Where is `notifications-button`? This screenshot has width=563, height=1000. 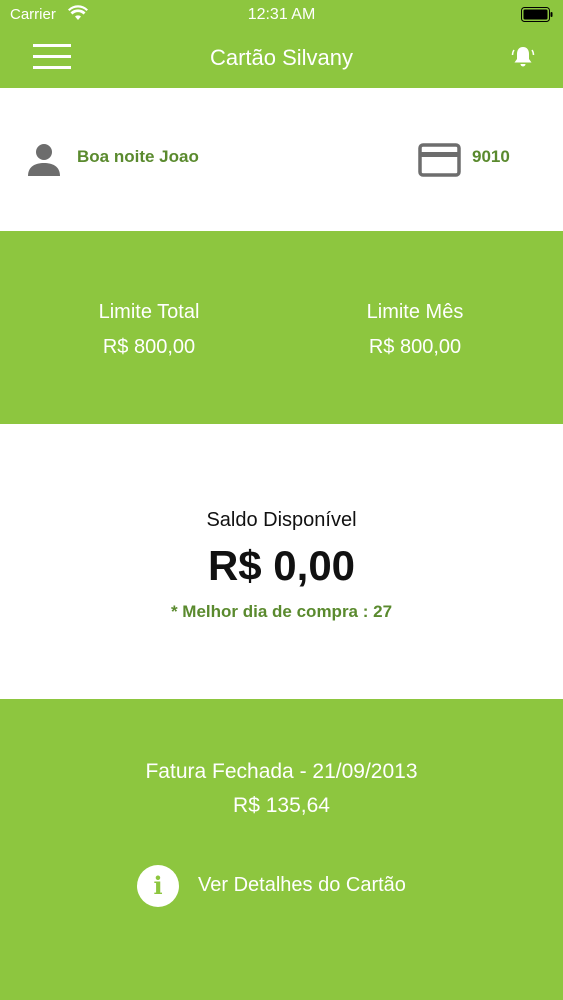 notifications-button is located at coordinates (523, 57).